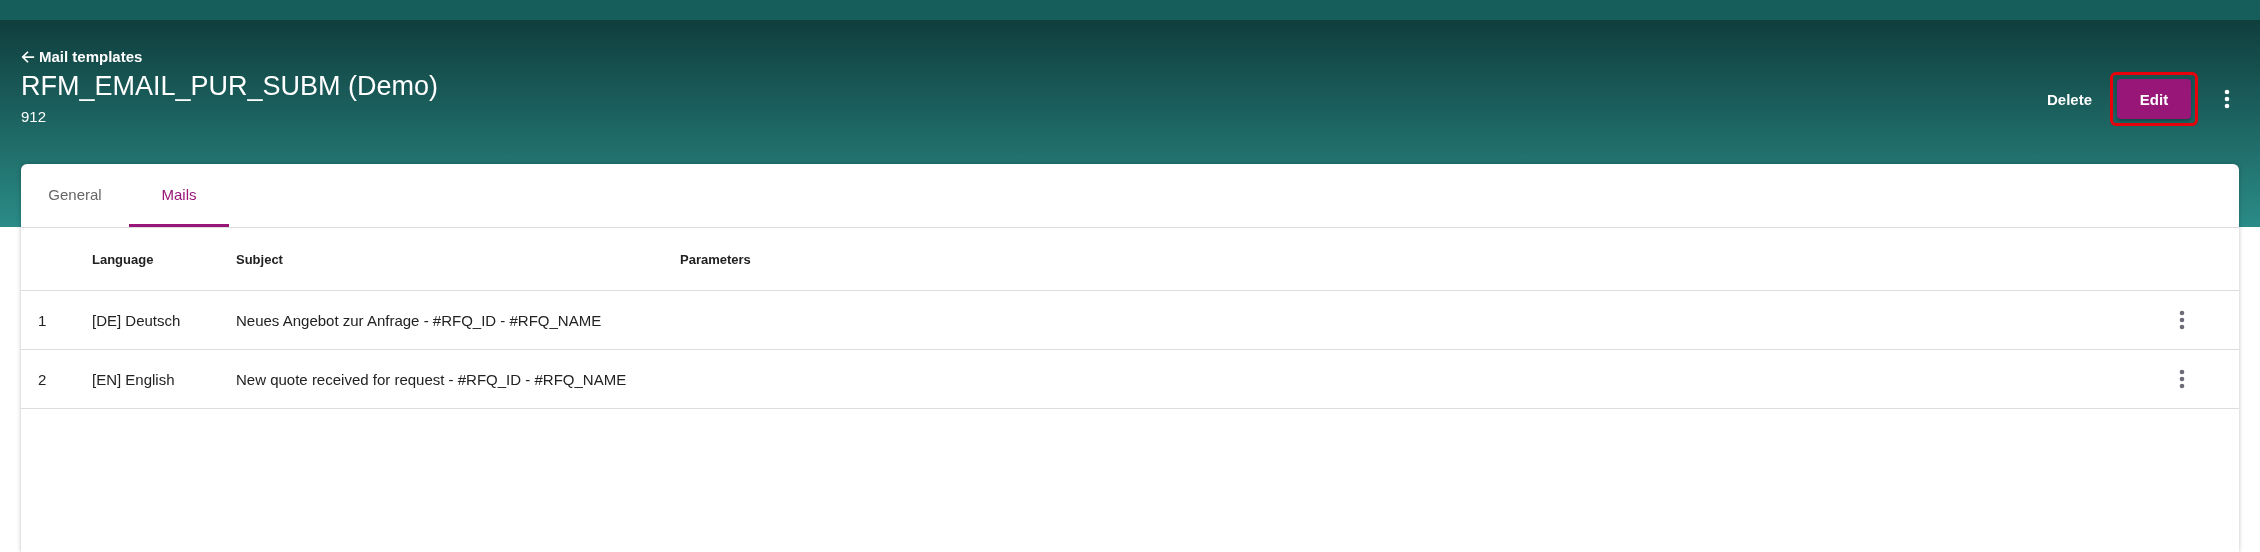 This screenshot has width=2260, height=552. What do you see at coordinates (75, 195) in the screenshot?
I see `tab: General` at bounding box center [75, 195].